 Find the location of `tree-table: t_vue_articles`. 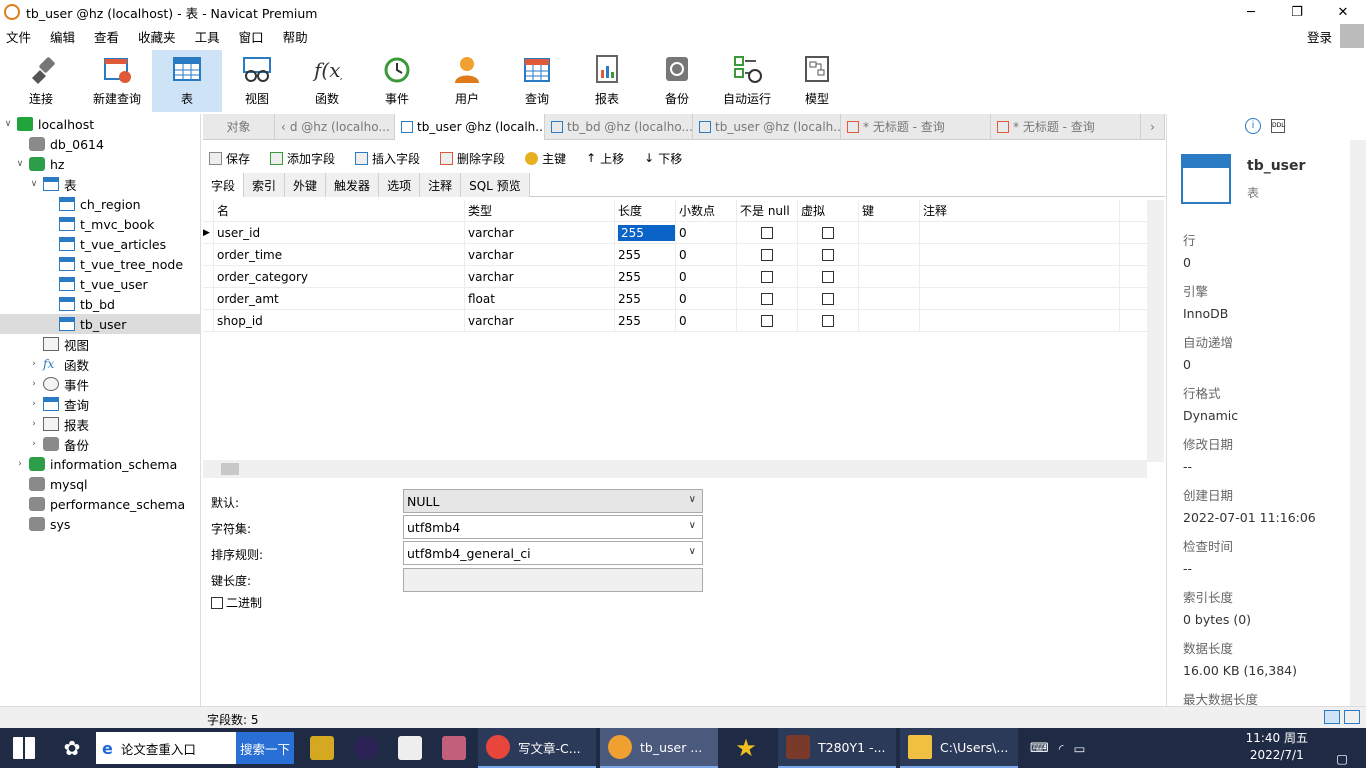

tree-table: t_vue_articles is located at coordinates (100, 244).